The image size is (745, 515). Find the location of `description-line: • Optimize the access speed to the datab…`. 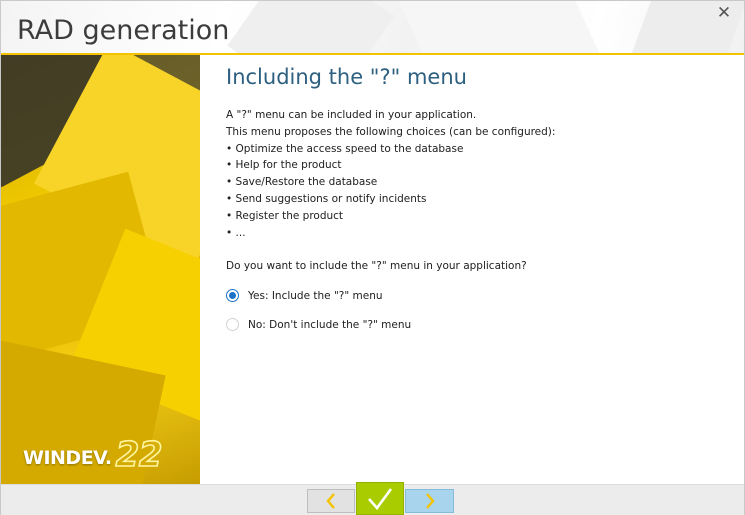

description-line: • Optimize the access speed to the datab… is located at coordinates (345, 148).